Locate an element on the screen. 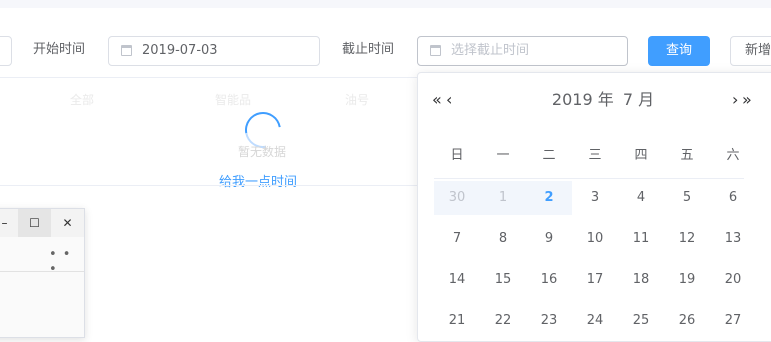  weekday-divider is located at coordinates (589, 178).